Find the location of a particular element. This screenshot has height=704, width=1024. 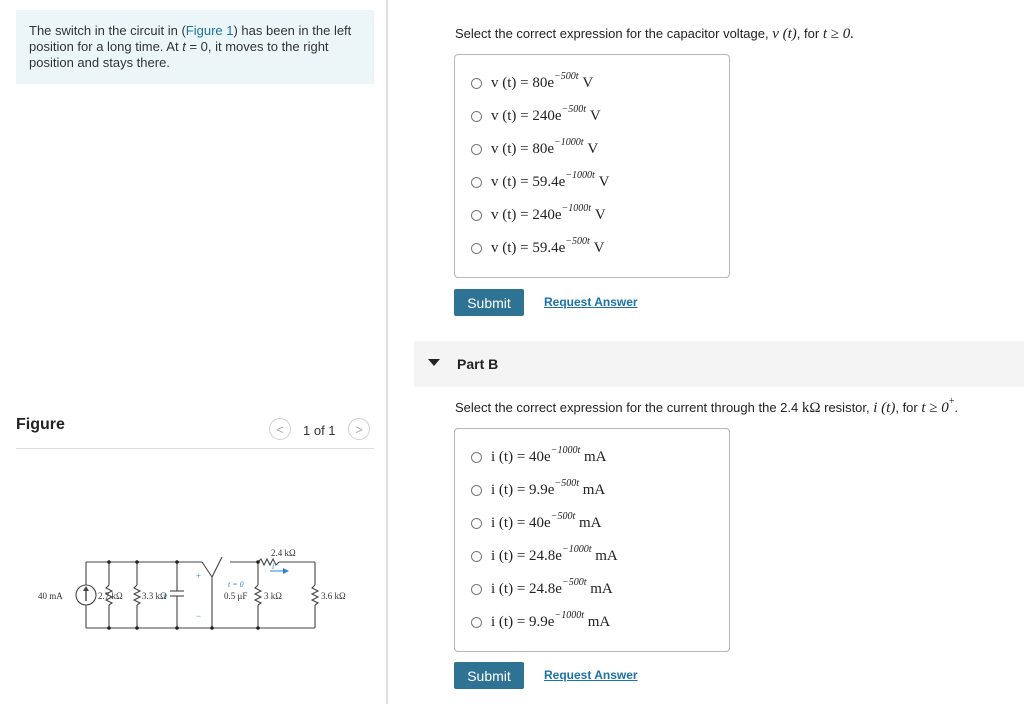

prev-figure-button: < is located at coordinates (280, 429).